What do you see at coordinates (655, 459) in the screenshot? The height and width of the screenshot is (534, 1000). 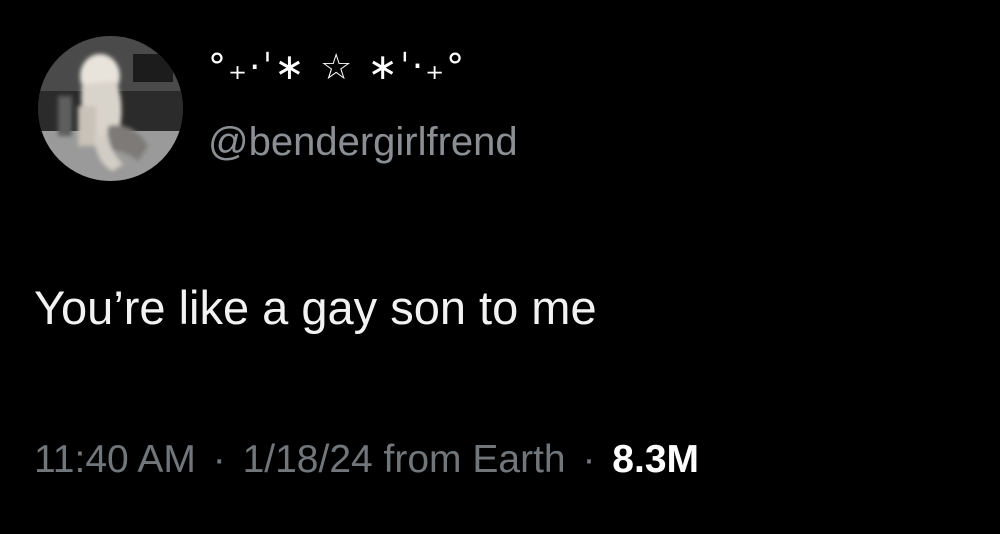 I see `view-count: 8.3M` at bounding box center [655, 459].